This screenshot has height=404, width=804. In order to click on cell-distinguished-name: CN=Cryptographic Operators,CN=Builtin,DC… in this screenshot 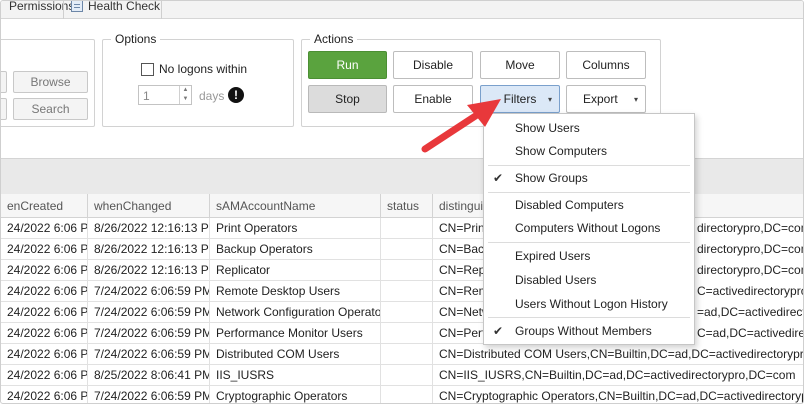, I will do `click(621, 396)`.